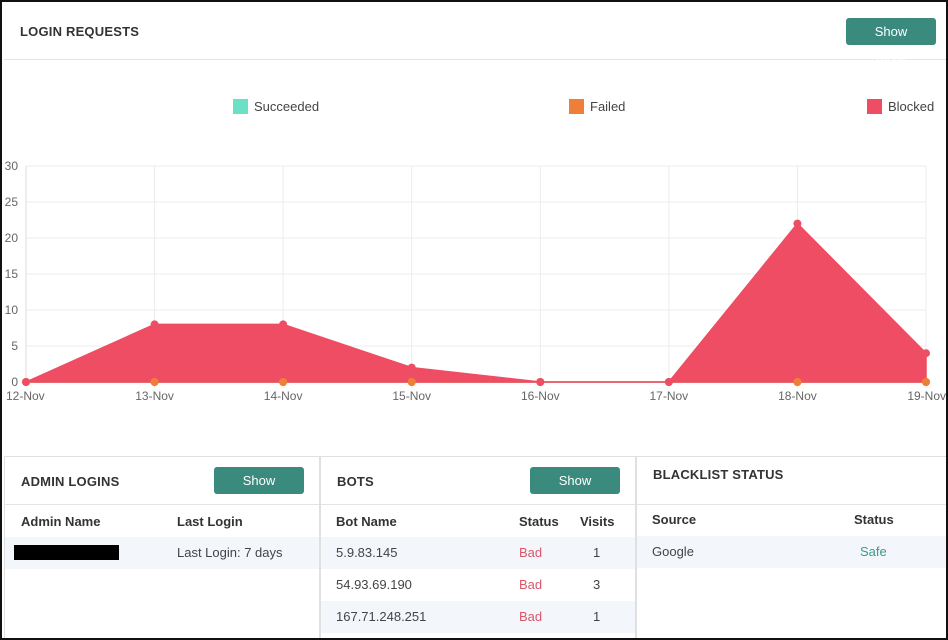 The height and width of the screenshot is (640, 948). What do you see at coordinates (478, 585) in the screenshot?
I see `table-row: 54.93.69.190 Bad 3` at bounding box center [478, 585].